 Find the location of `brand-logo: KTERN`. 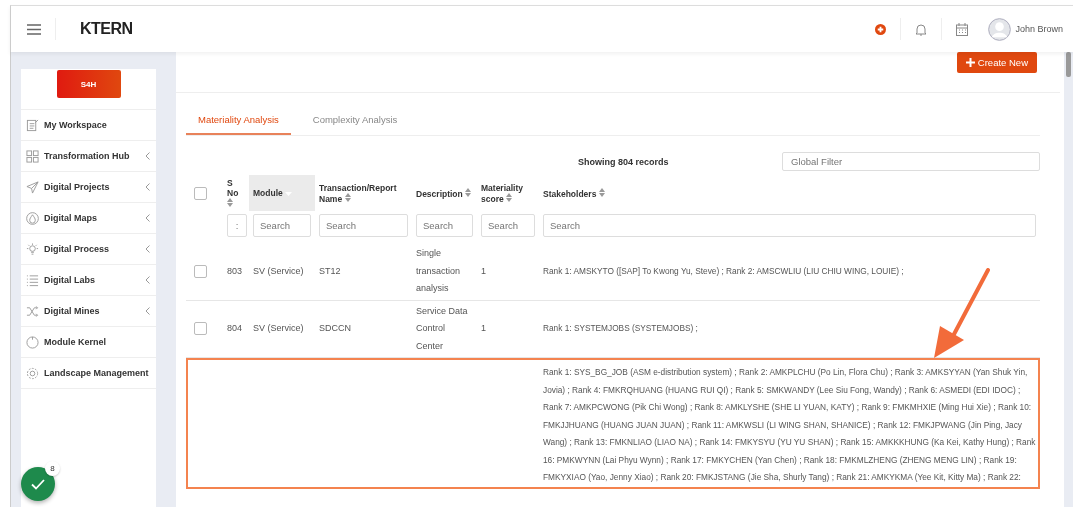

brand-logo: KTERN is located at coordinates (106, 29).